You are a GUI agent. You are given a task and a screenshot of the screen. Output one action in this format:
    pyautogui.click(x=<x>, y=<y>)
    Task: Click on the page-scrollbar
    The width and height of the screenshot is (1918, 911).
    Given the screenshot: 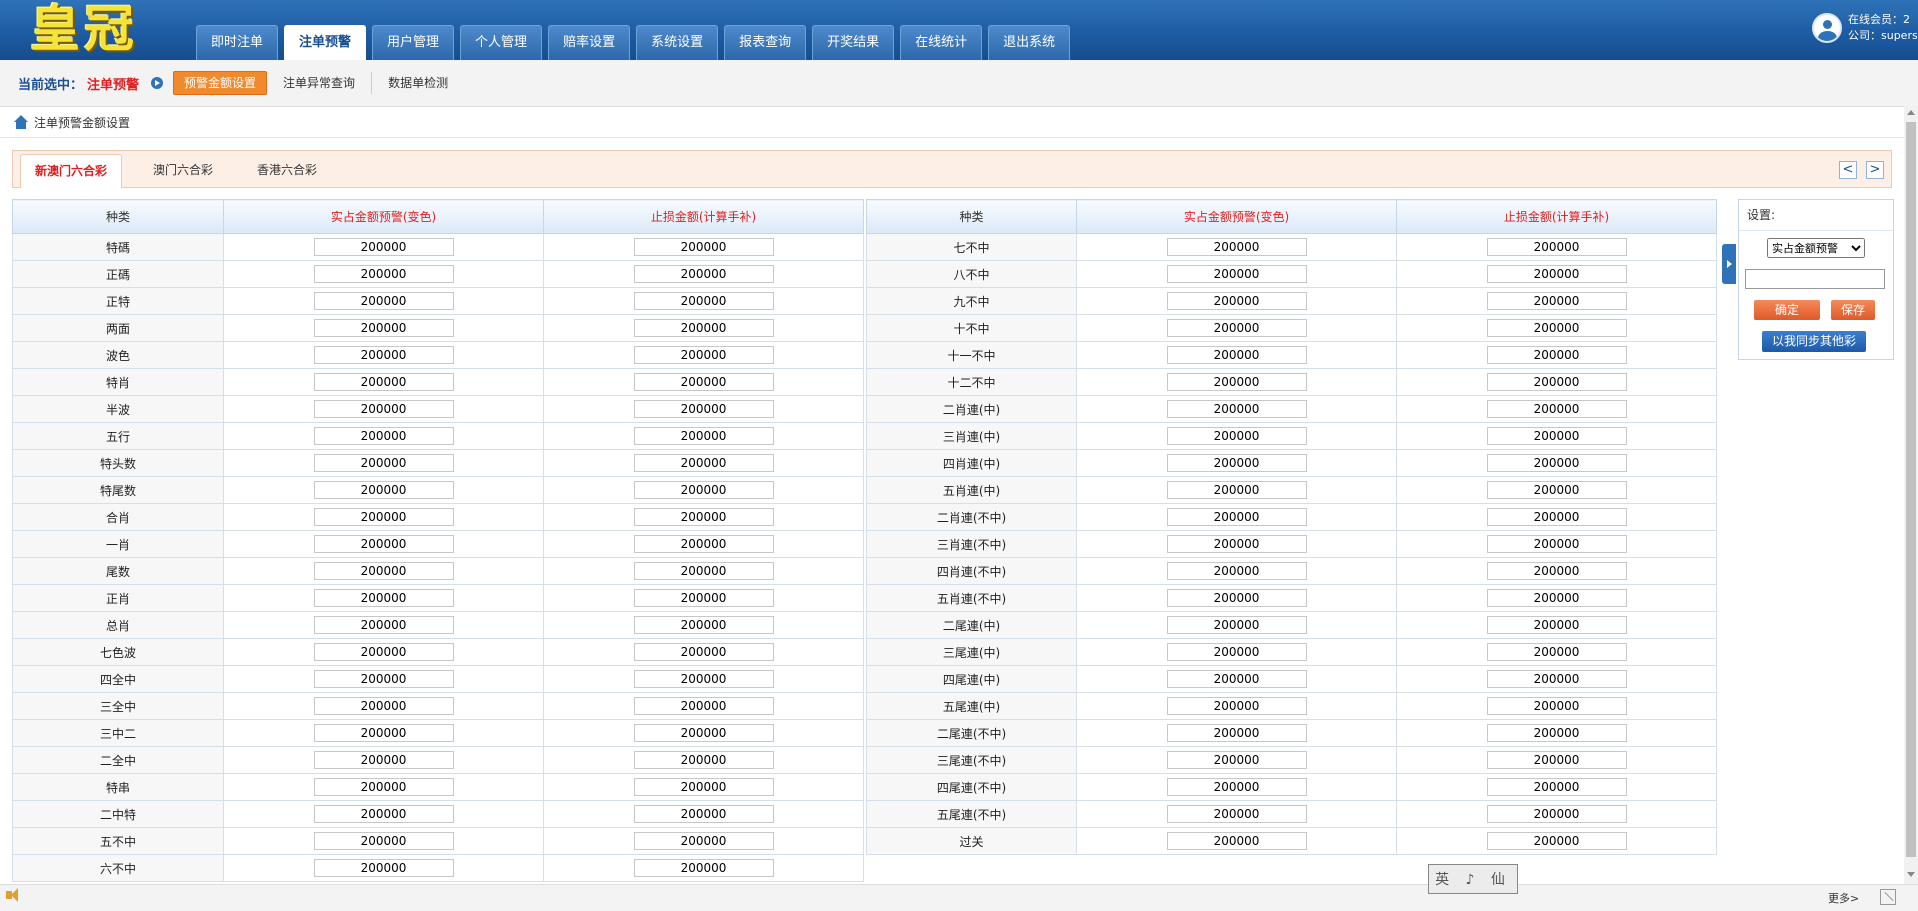 What is the action you would take?
    pyautogui.click(x=1911, y=495)
    